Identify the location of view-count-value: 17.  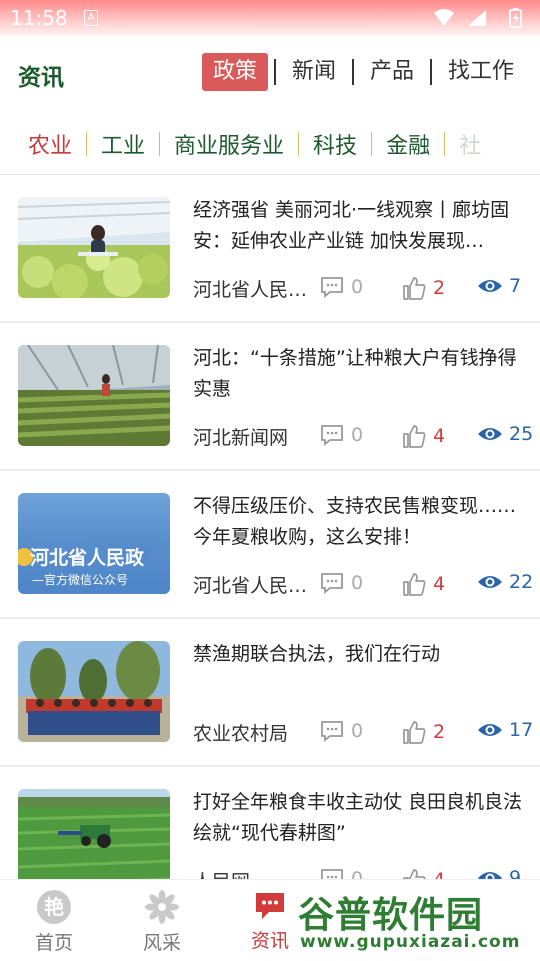
(521, 730).